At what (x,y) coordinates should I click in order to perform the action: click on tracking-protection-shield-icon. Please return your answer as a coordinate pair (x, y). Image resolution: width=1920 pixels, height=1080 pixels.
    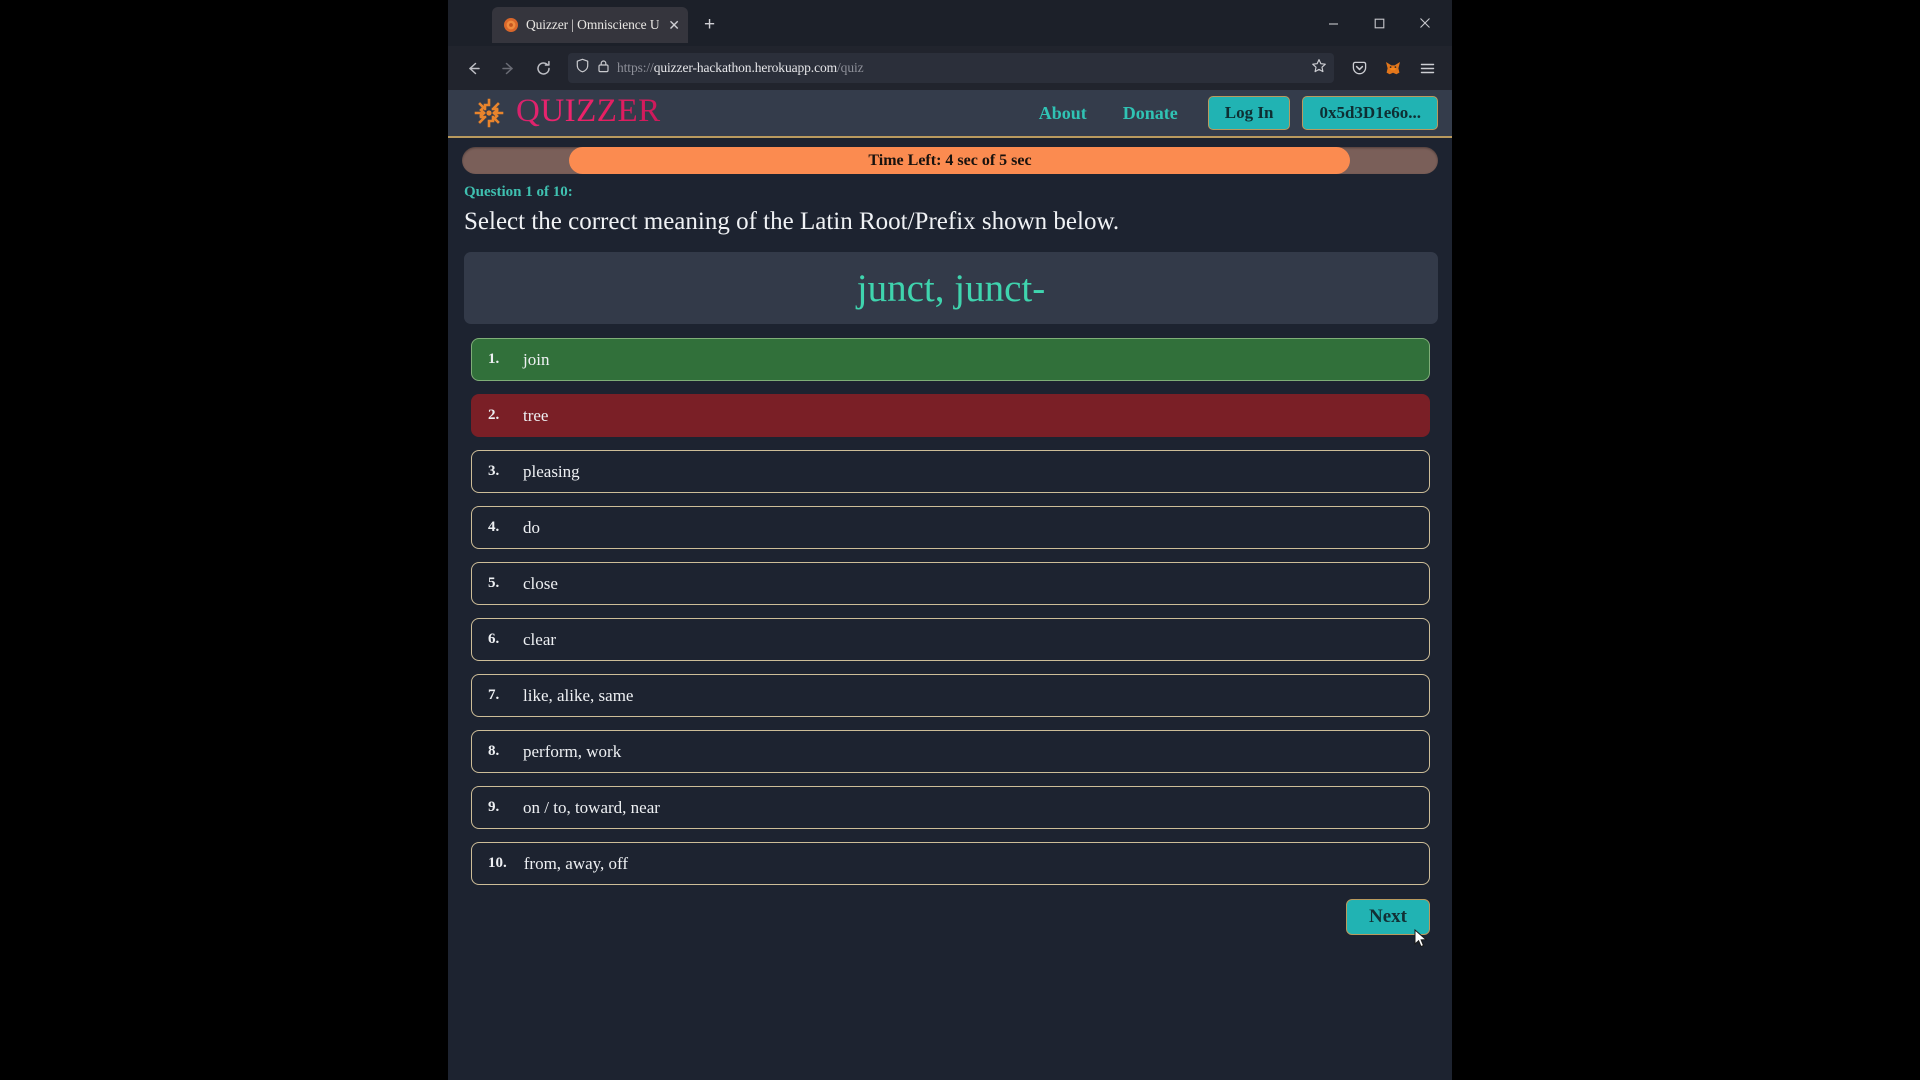
    Looking at the image, I should click on (582, 68).